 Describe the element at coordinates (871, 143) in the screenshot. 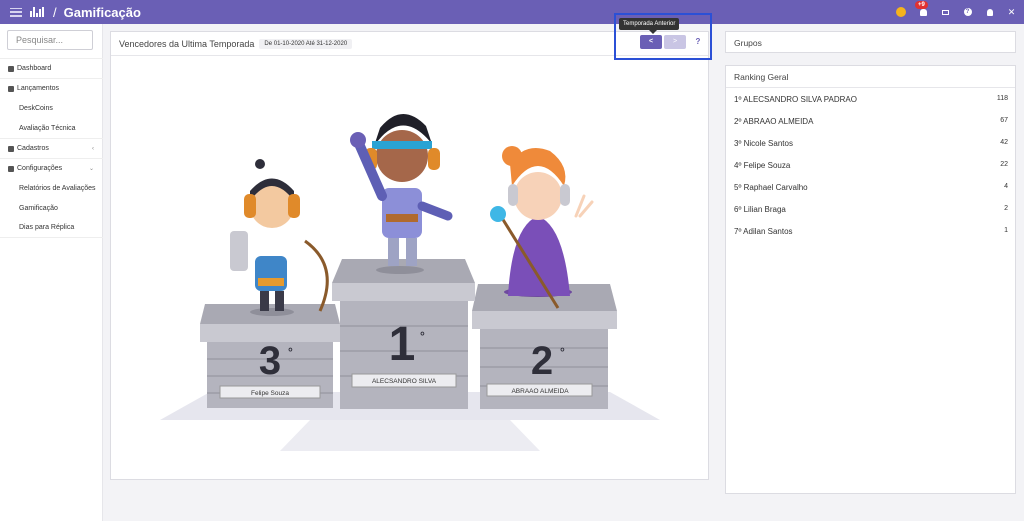

I see `ranking-row: 3º Nicole Santos 42` at that location.